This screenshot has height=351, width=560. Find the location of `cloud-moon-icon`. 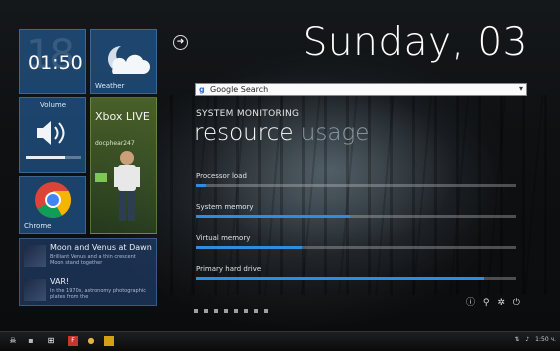

cloud-moon-icon is located at coordinates (129, 60).